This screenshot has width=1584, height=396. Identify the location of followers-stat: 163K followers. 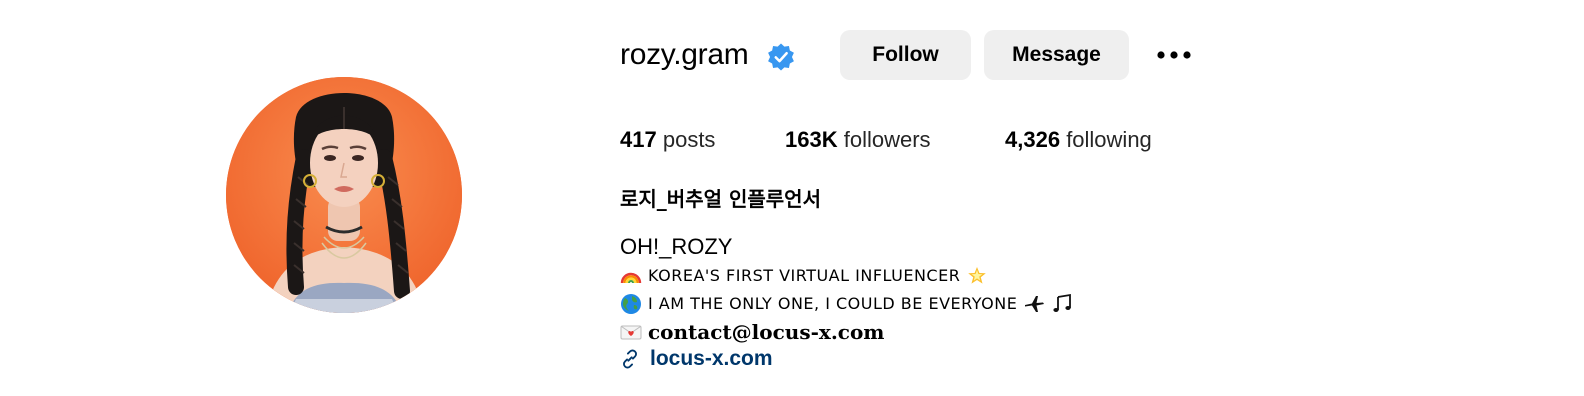
(858, 140).